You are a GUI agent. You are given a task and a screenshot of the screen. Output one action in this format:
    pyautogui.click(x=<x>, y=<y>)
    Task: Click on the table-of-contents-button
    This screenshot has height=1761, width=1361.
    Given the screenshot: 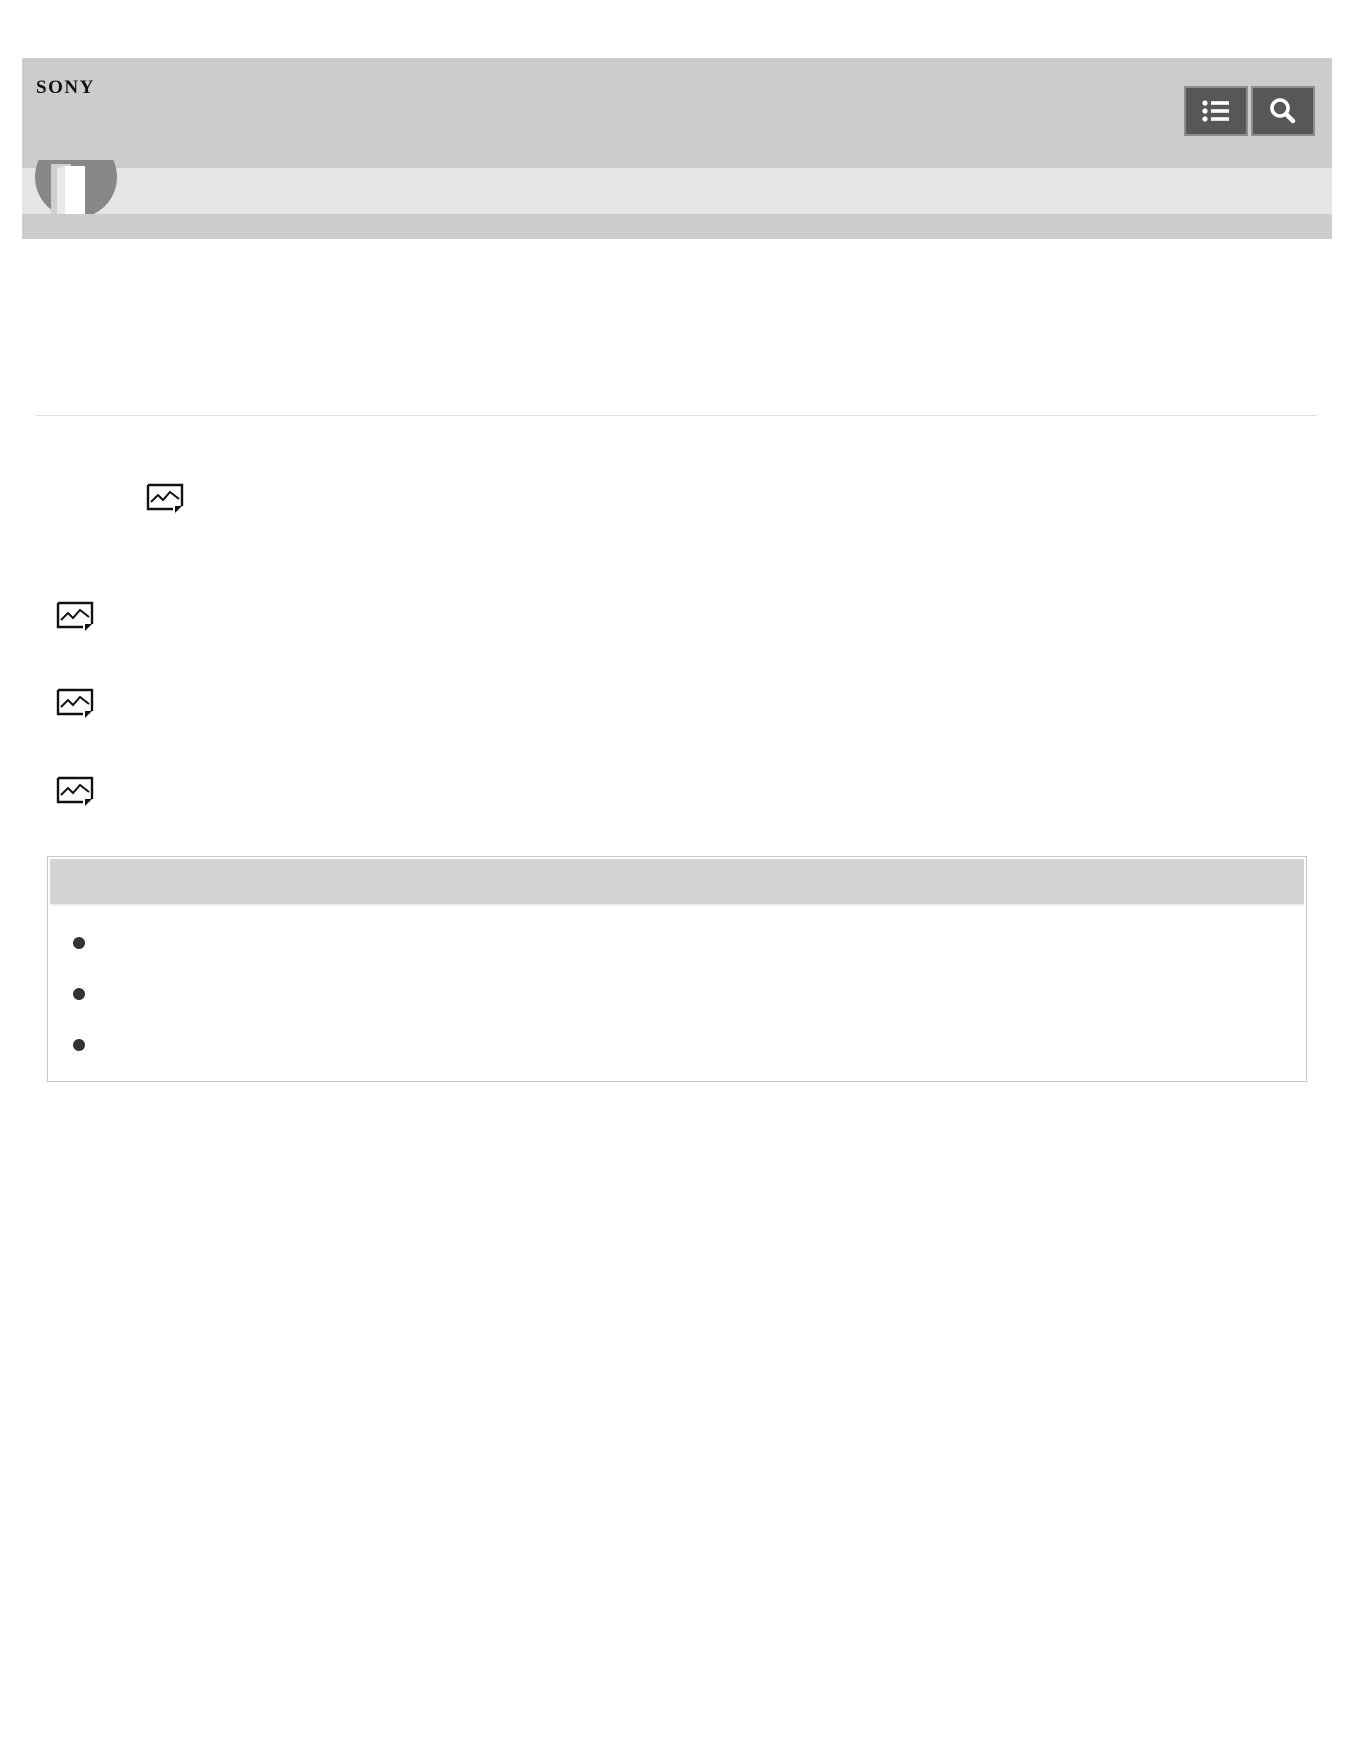 What is the action you would take?
    pyautogui.click(x=1216, y=111)
    